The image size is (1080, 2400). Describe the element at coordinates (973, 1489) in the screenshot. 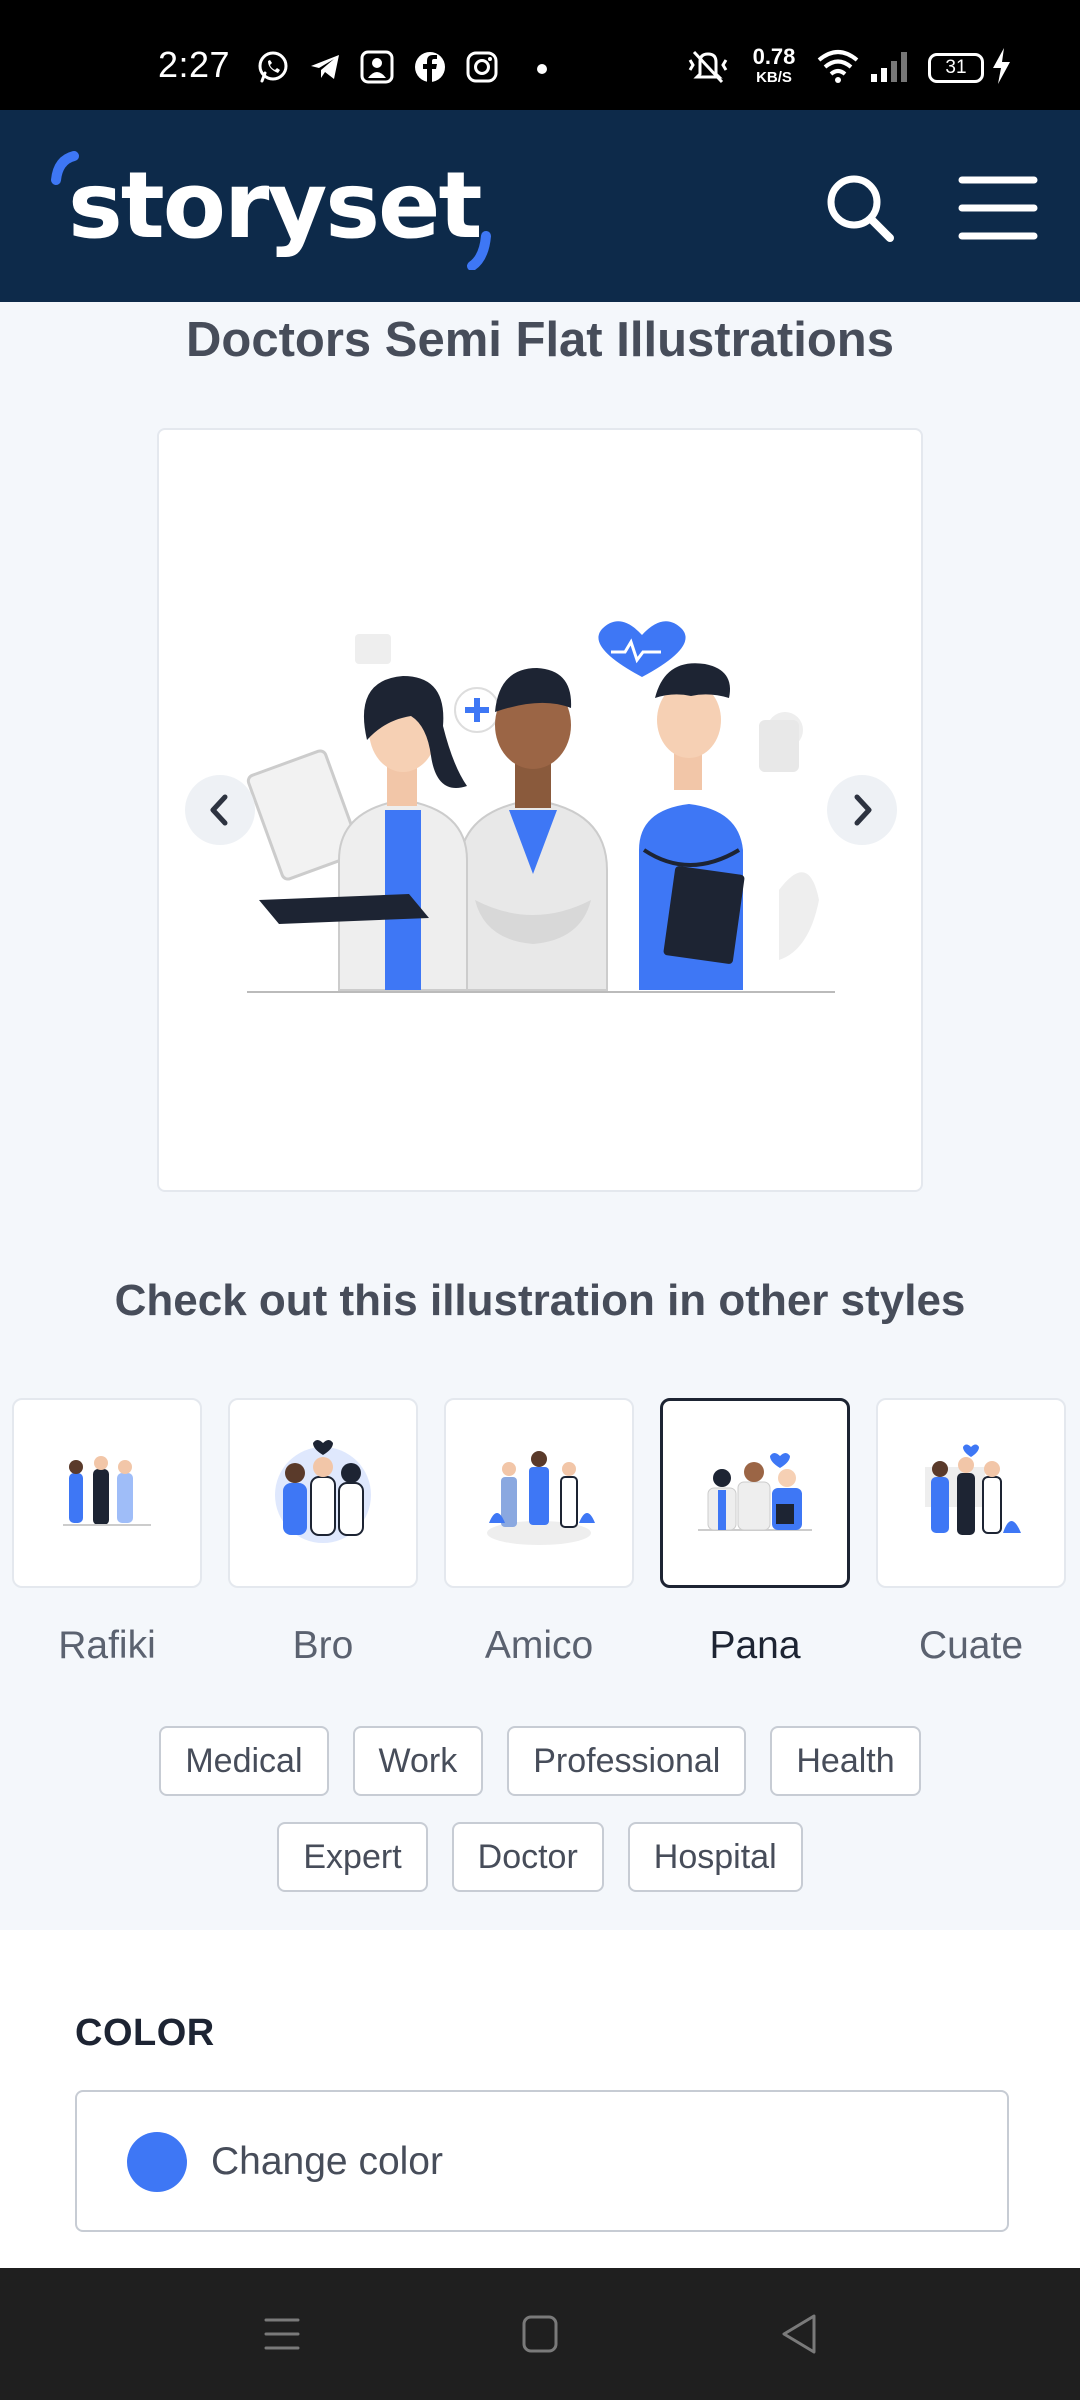

I see `cuate-thumbnail` at that location.